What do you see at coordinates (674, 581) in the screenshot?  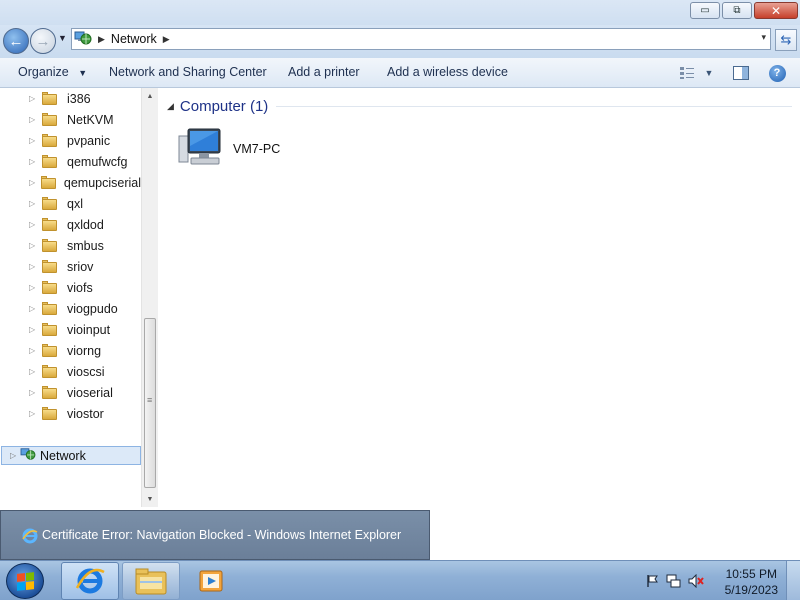 I see `network-status-icon` at bounding box center [674, 581].